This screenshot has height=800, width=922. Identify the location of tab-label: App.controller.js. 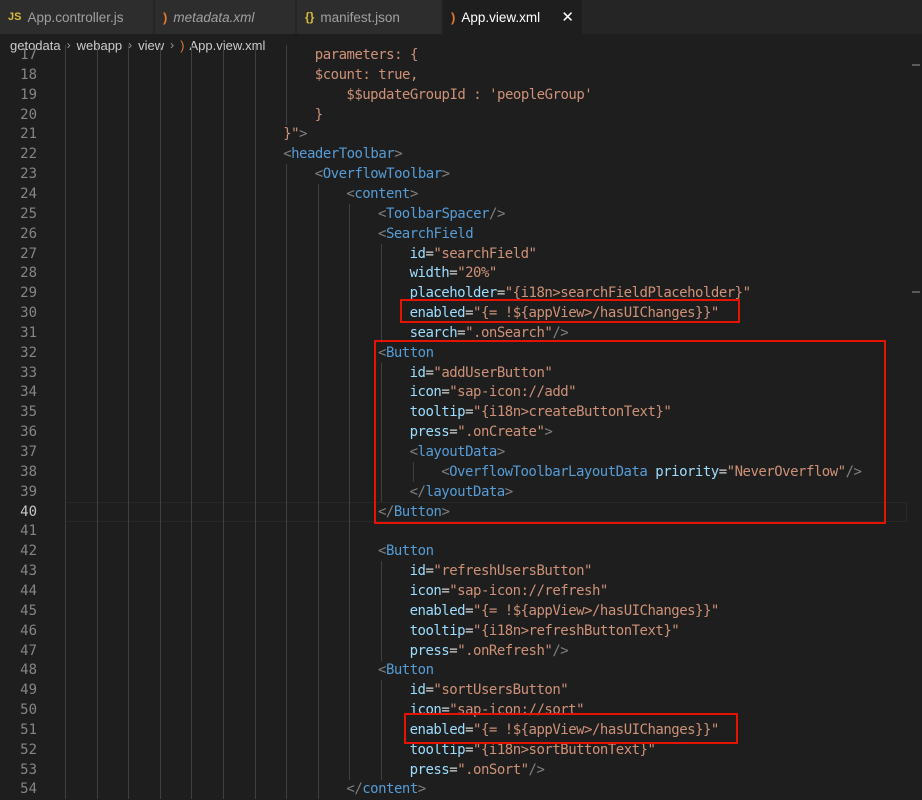
(75, 17).